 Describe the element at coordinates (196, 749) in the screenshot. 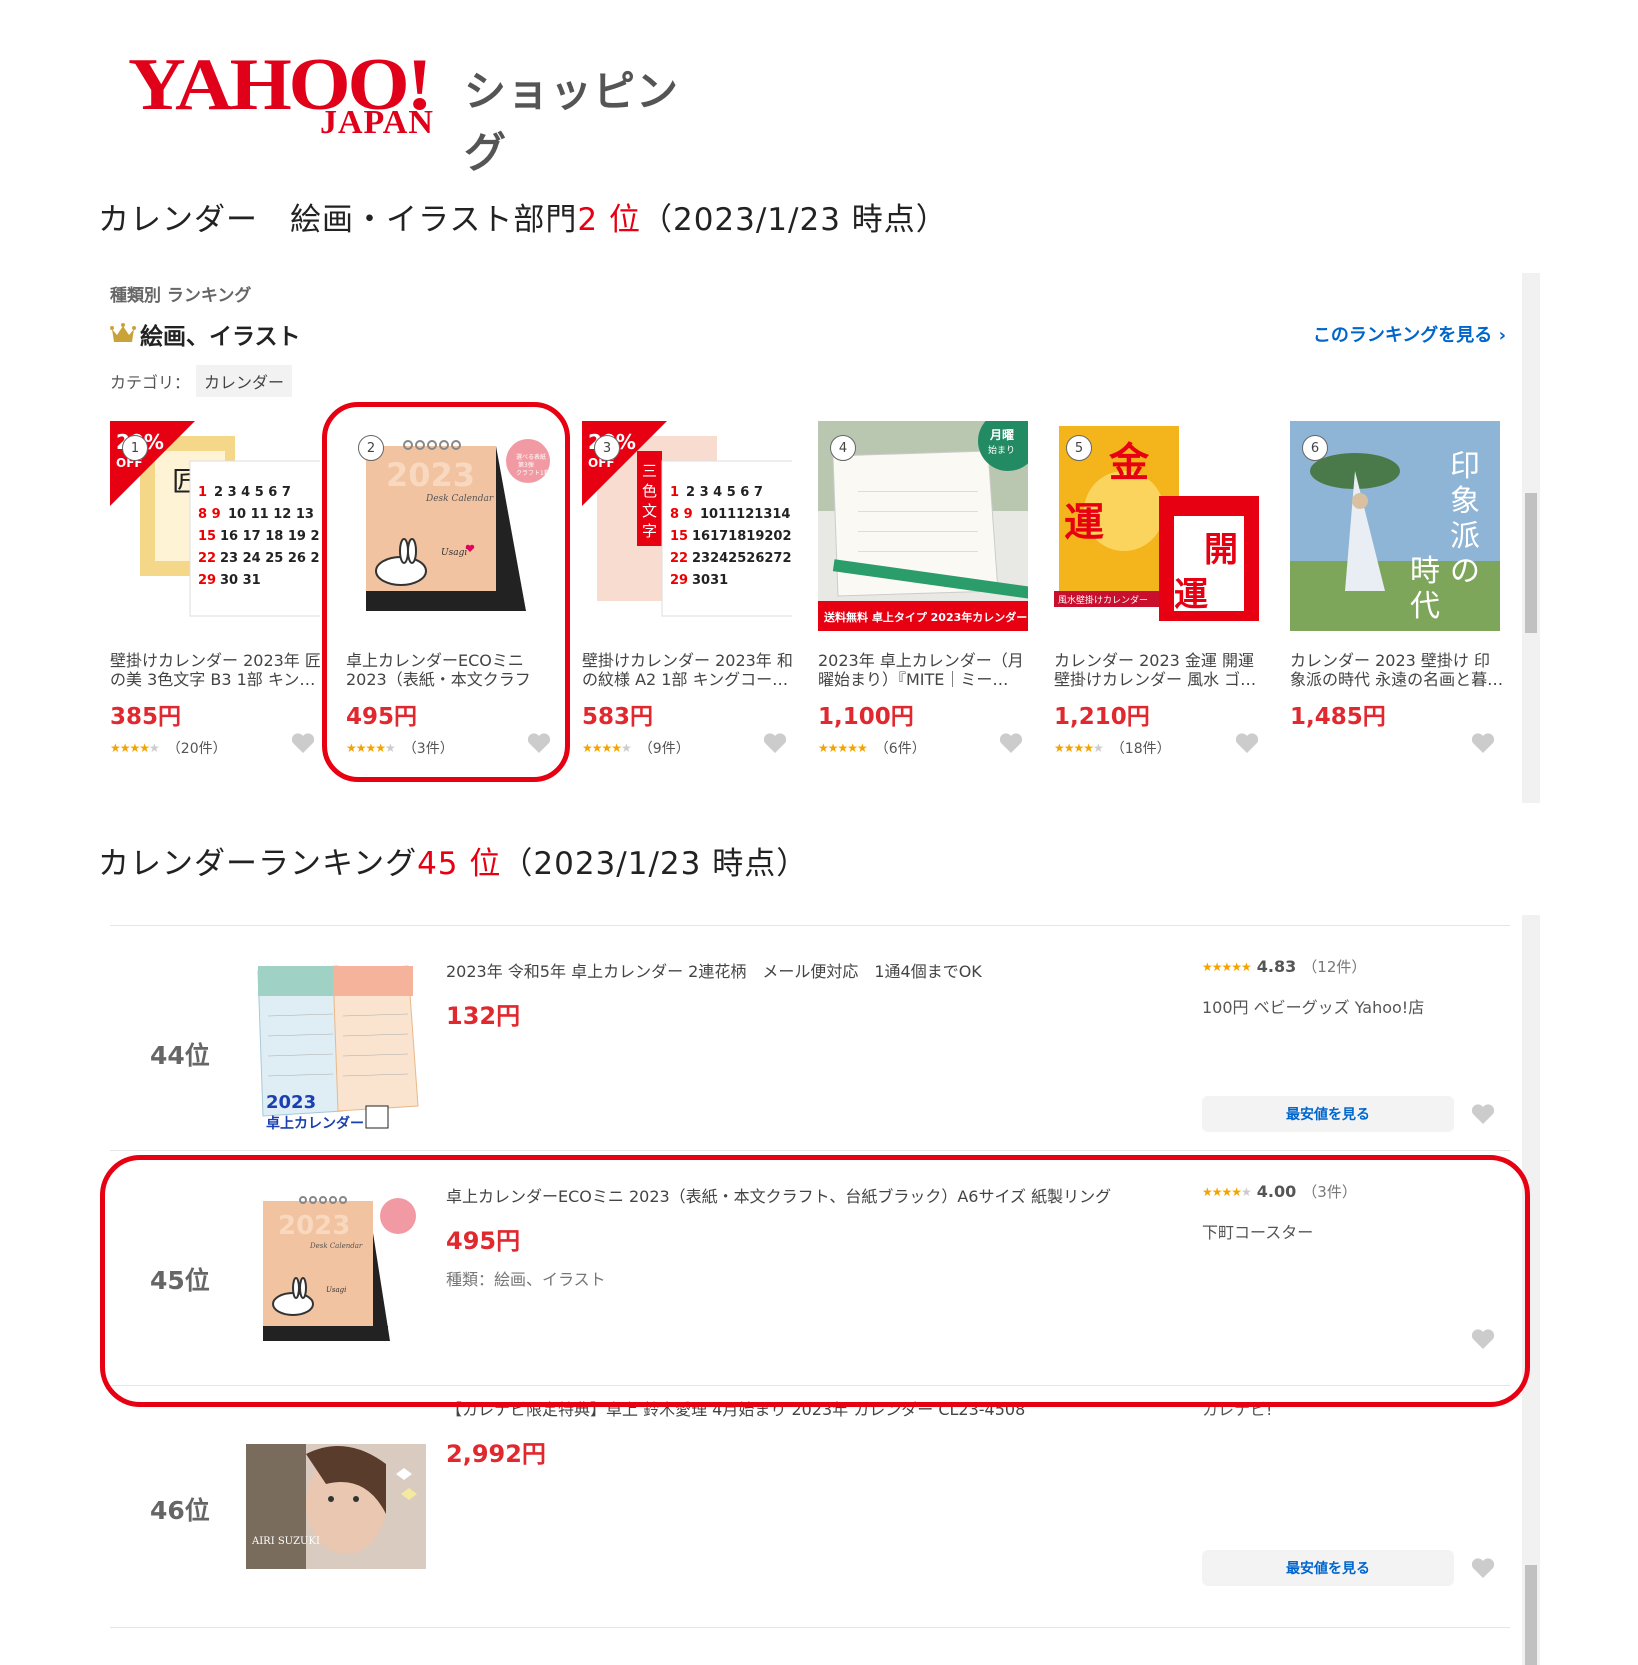

I see `review-count: （20件）` at that location.